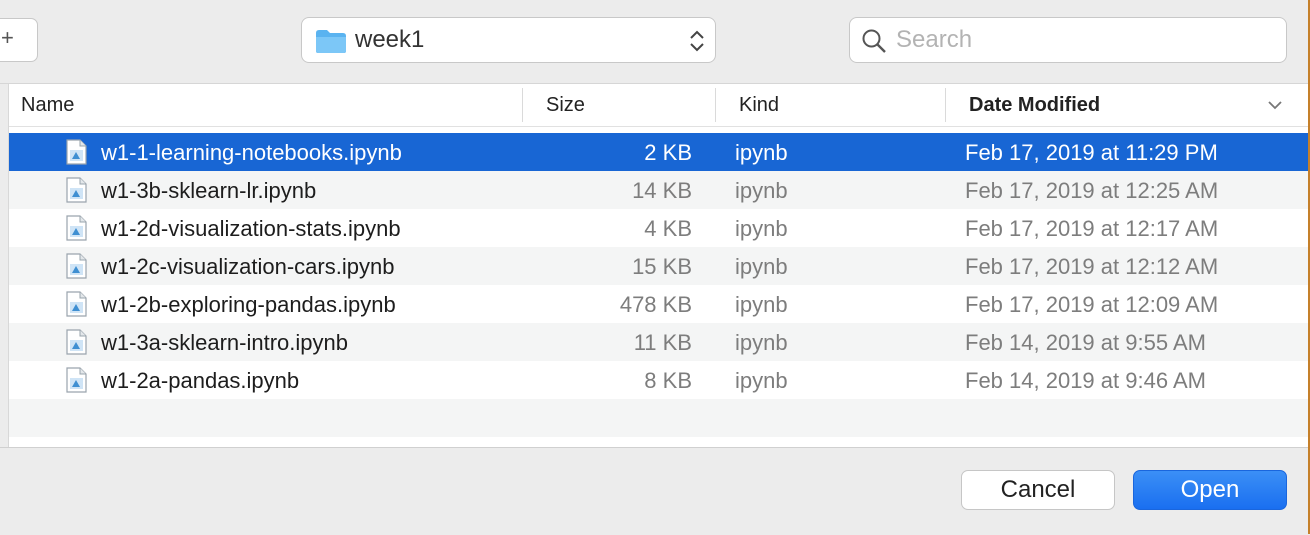 This screenshot has height=535, width=1310. What do you see at coordinates (200, 380) in the screenshot?
I see `file-name: w1-2a-pandas.ipynb` at bounding box center [200, 380].